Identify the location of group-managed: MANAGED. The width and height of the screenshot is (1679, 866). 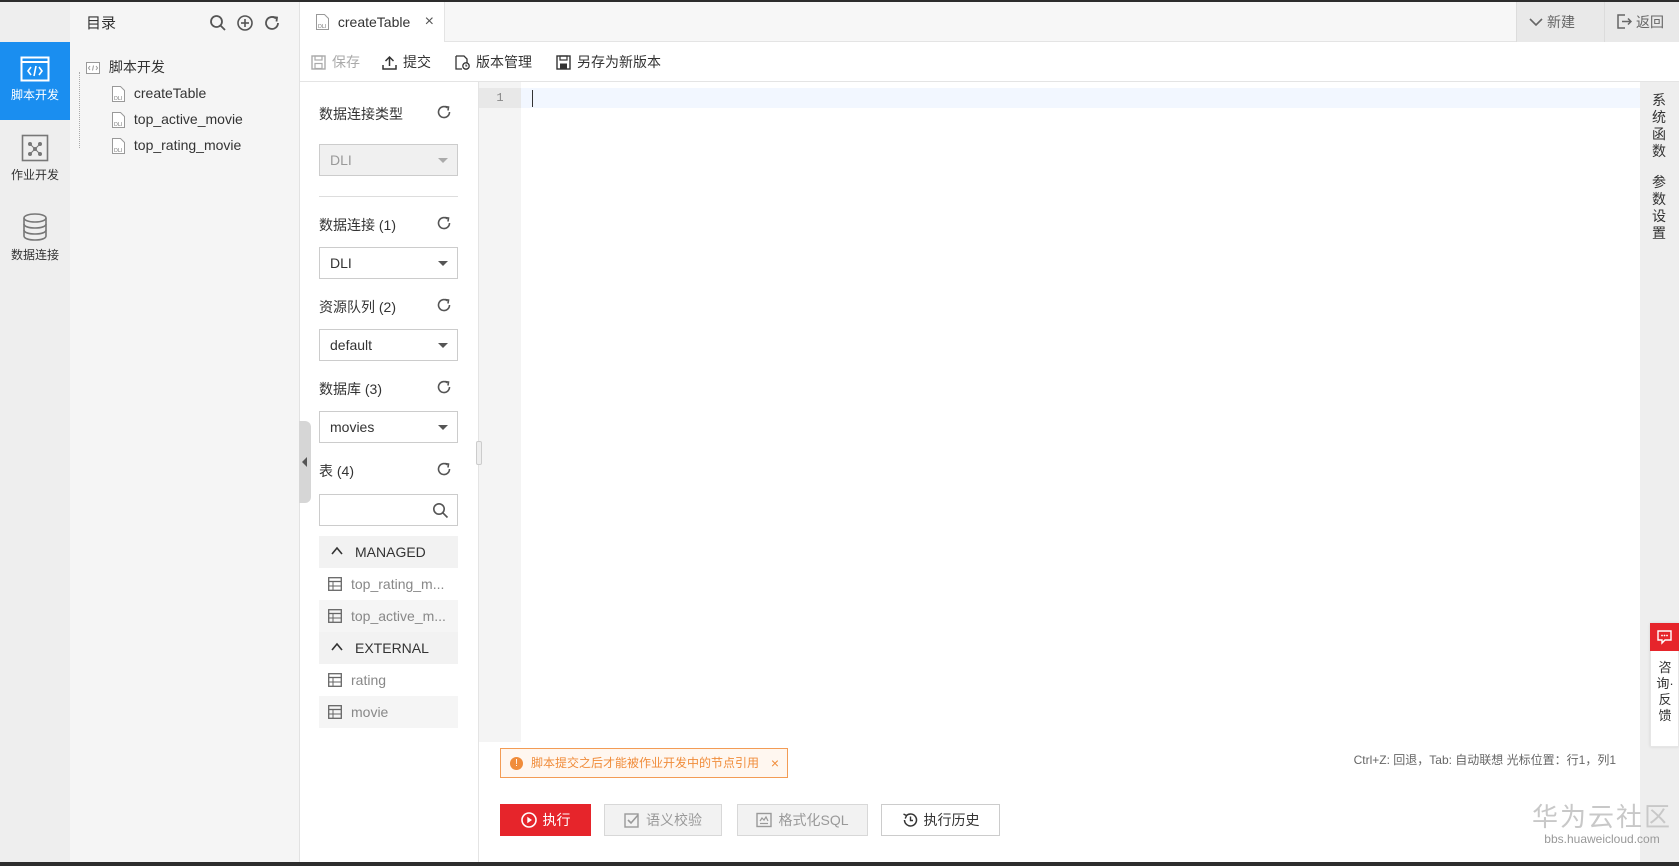
(388, 552).